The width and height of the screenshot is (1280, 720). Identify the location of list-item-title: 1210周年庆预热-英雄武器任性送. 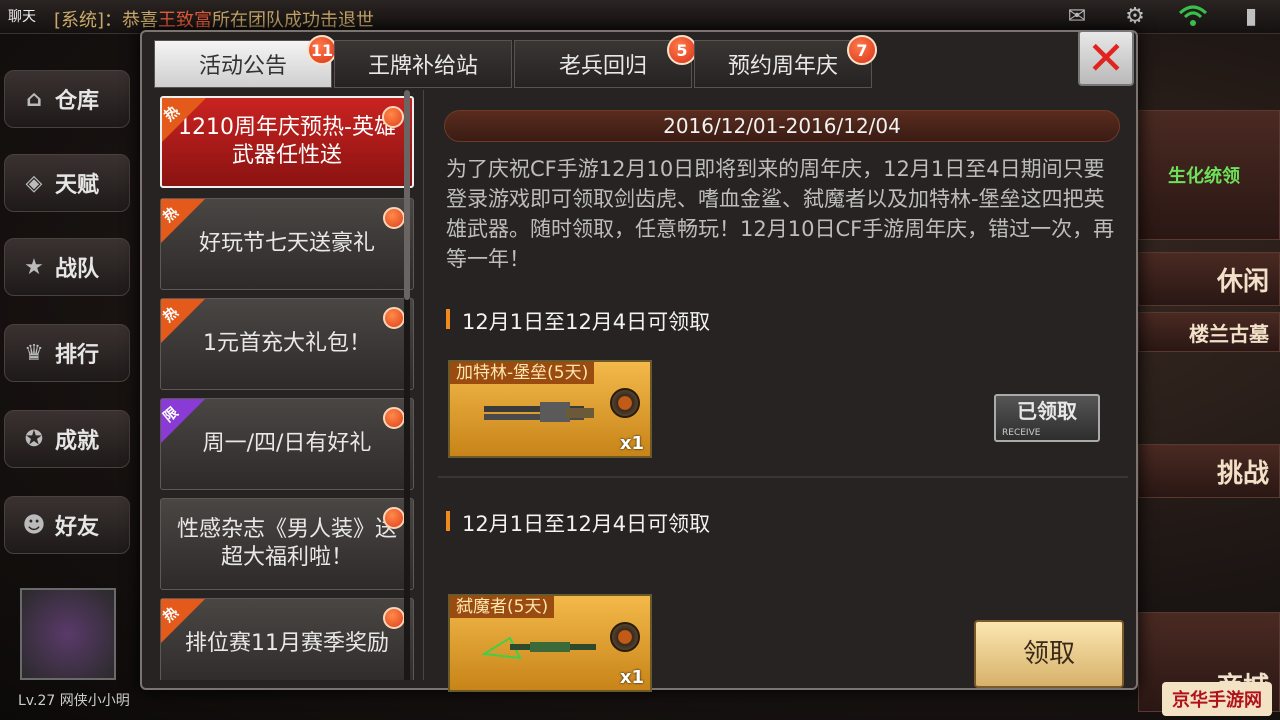
(287, 141).